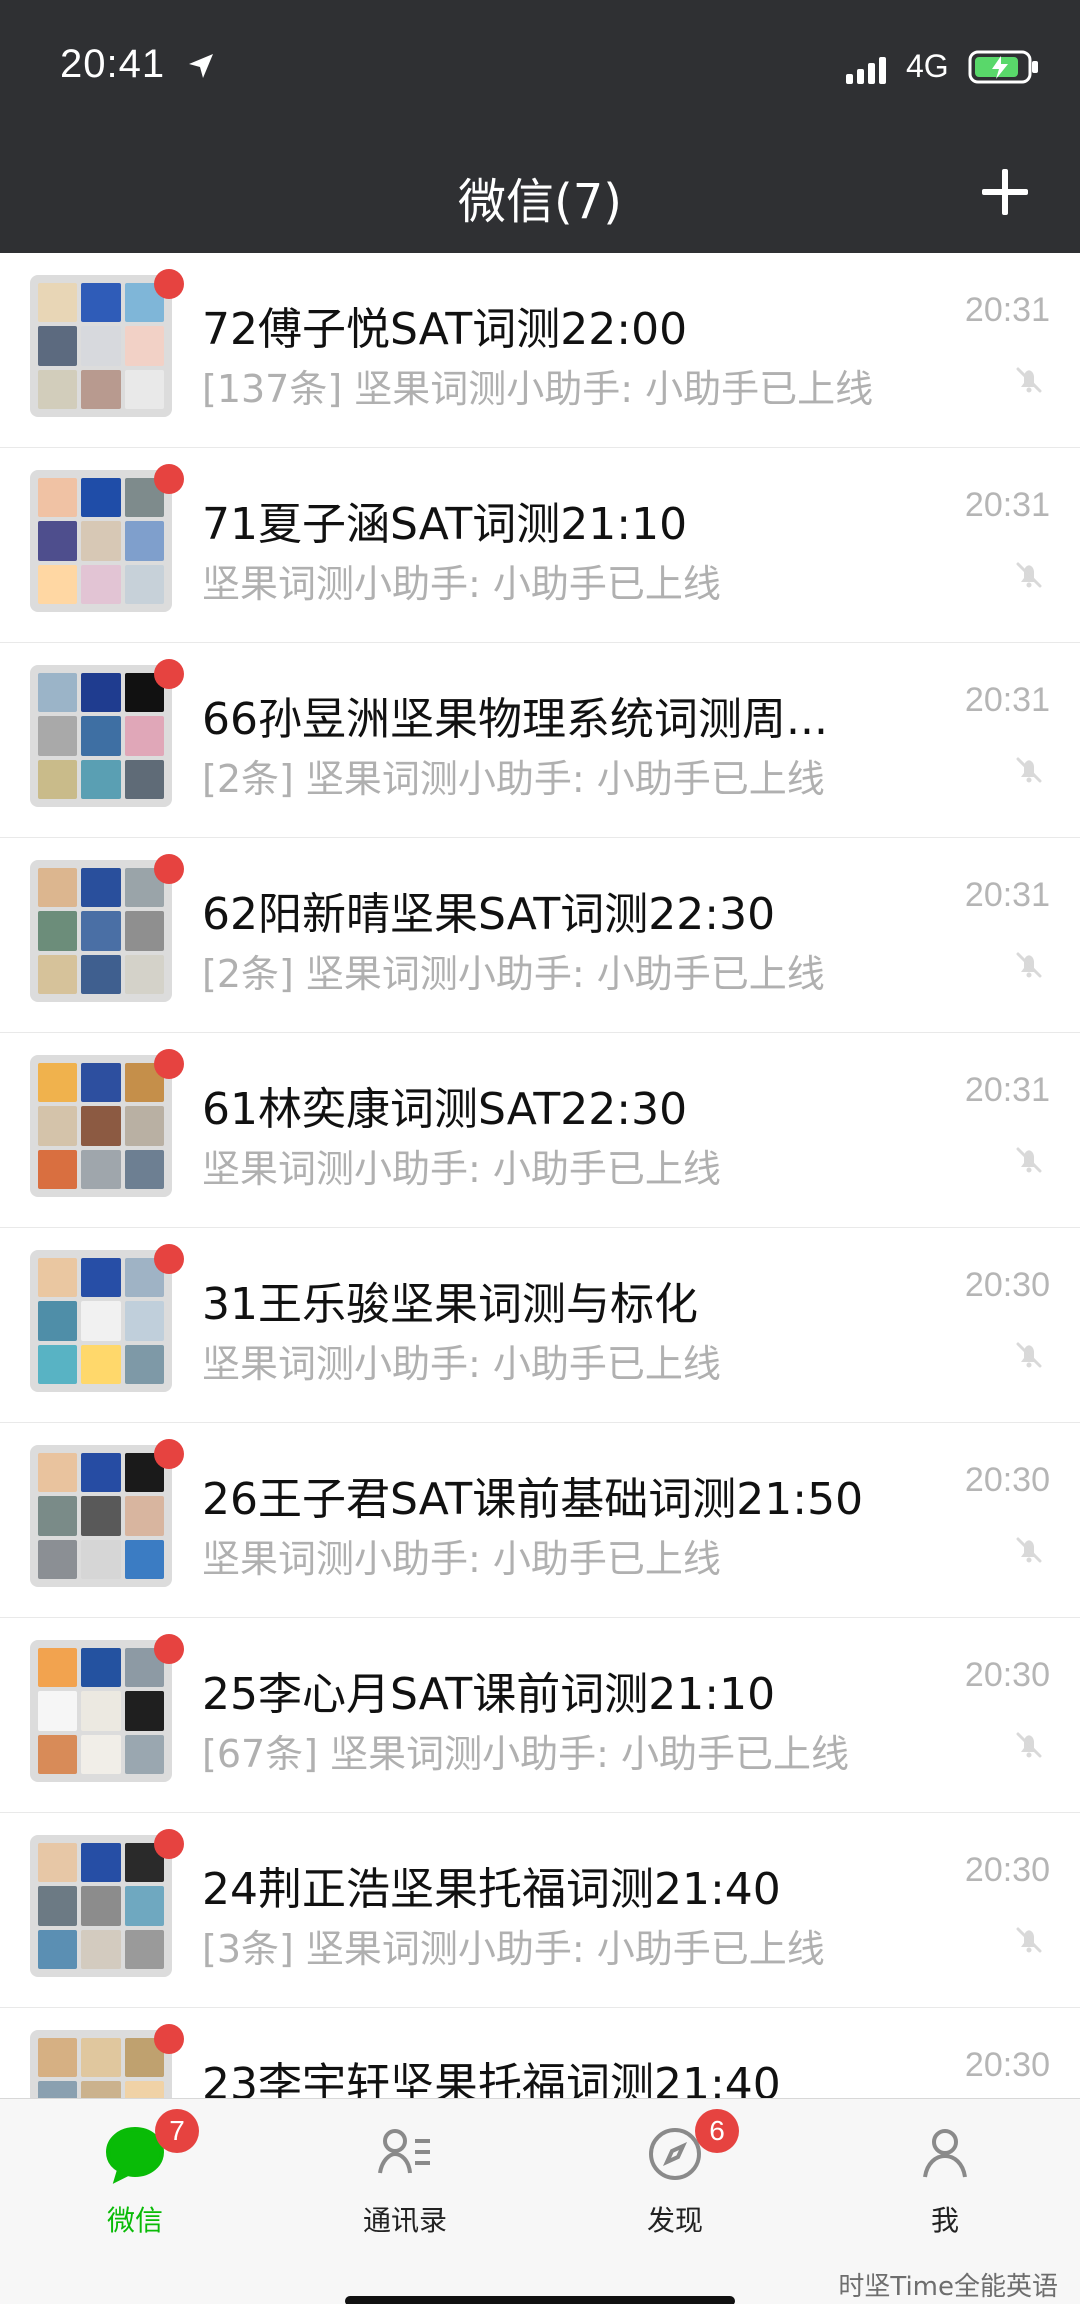 The height and width of the screenshot is (2304, 1080). I want to click on chat-list-item: 23李宇轩坚果托福词测21:40坚果词测小助手: 小助手已上线20:30, so click(540, 2053).